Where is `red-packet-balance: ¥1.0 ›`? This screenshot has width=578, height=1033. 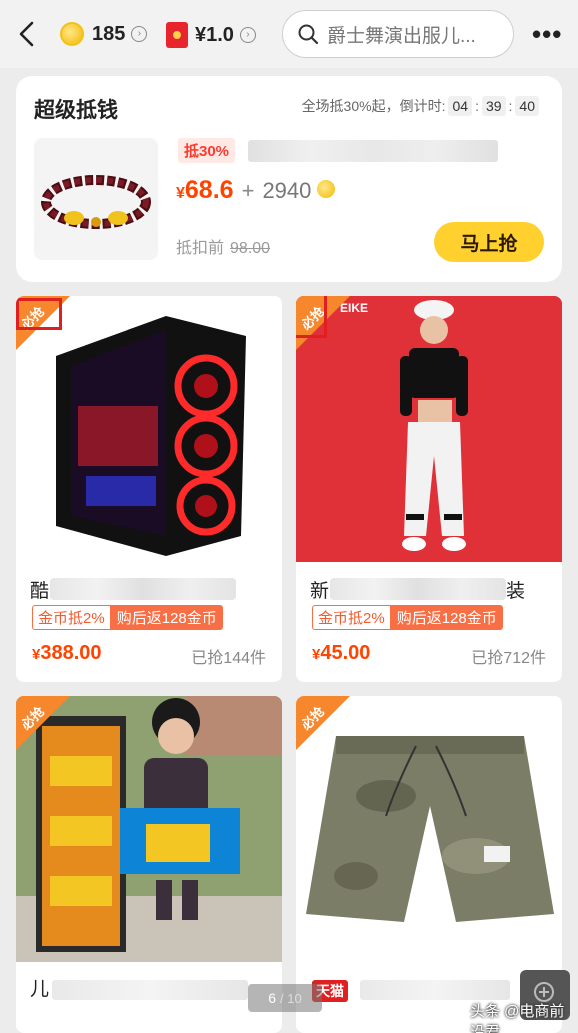
red-packet-balance: ¥1.0 › is located at coordinates (211, 35).